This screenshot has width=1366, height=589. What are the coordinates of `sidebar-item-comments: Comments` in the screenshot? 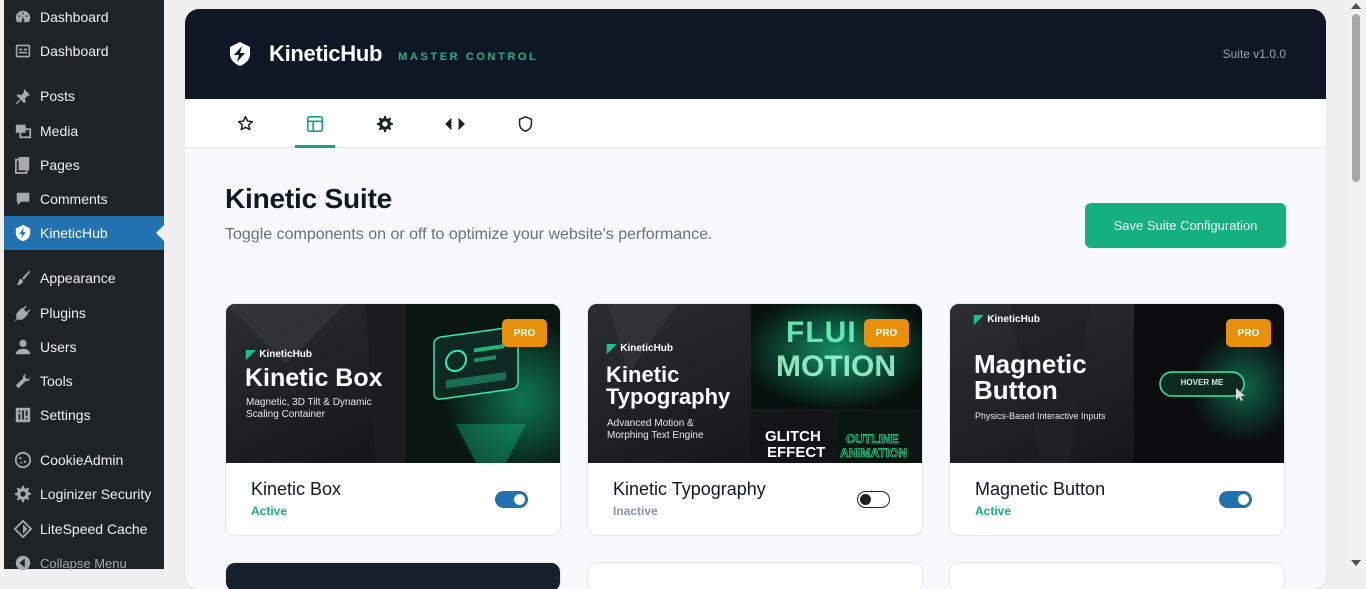 It's located at (84, 199).